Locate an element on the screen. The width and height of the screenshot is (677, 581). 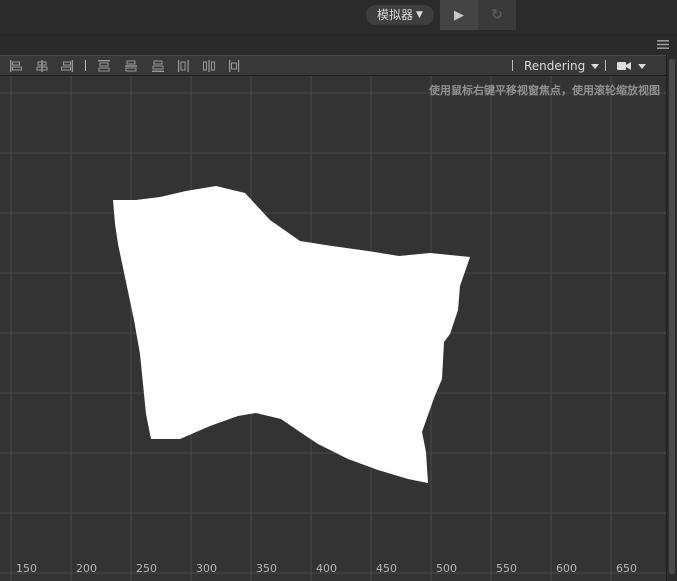
play-button: ▶ is located at coordinates (459, 15).